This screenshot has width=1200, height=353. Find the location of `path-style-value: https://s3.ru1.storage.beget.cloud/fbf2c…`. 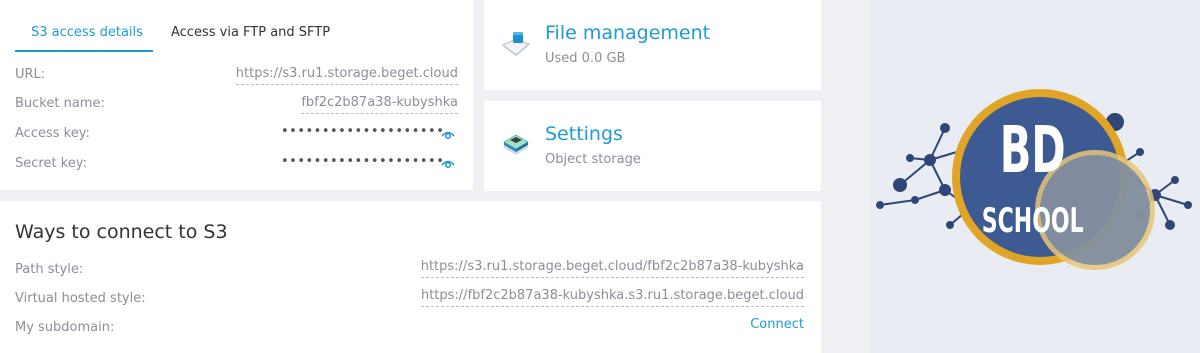

path-style-value: https://s3.ru1.storage.beget.cloud/fbf2c… is located at coordinates (612, 268).